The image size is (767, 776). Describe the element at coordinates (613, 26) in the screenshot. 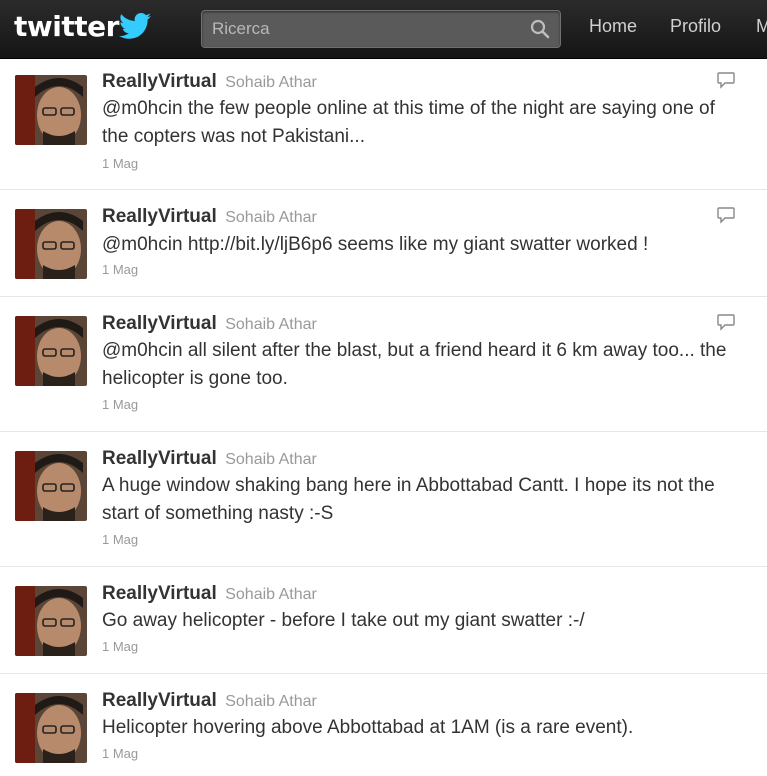

I see `nav-home: Home` at that location.